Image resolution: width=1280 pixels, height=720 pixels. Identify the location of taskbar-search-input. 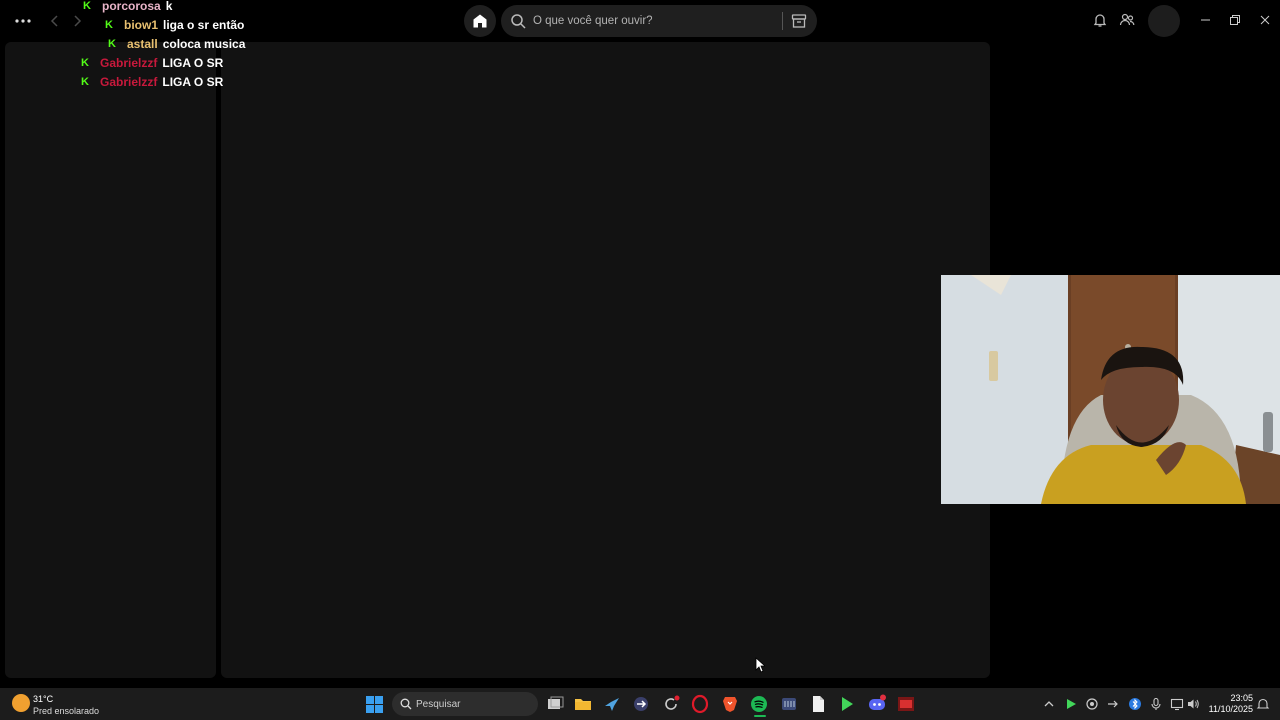
(471, 704).